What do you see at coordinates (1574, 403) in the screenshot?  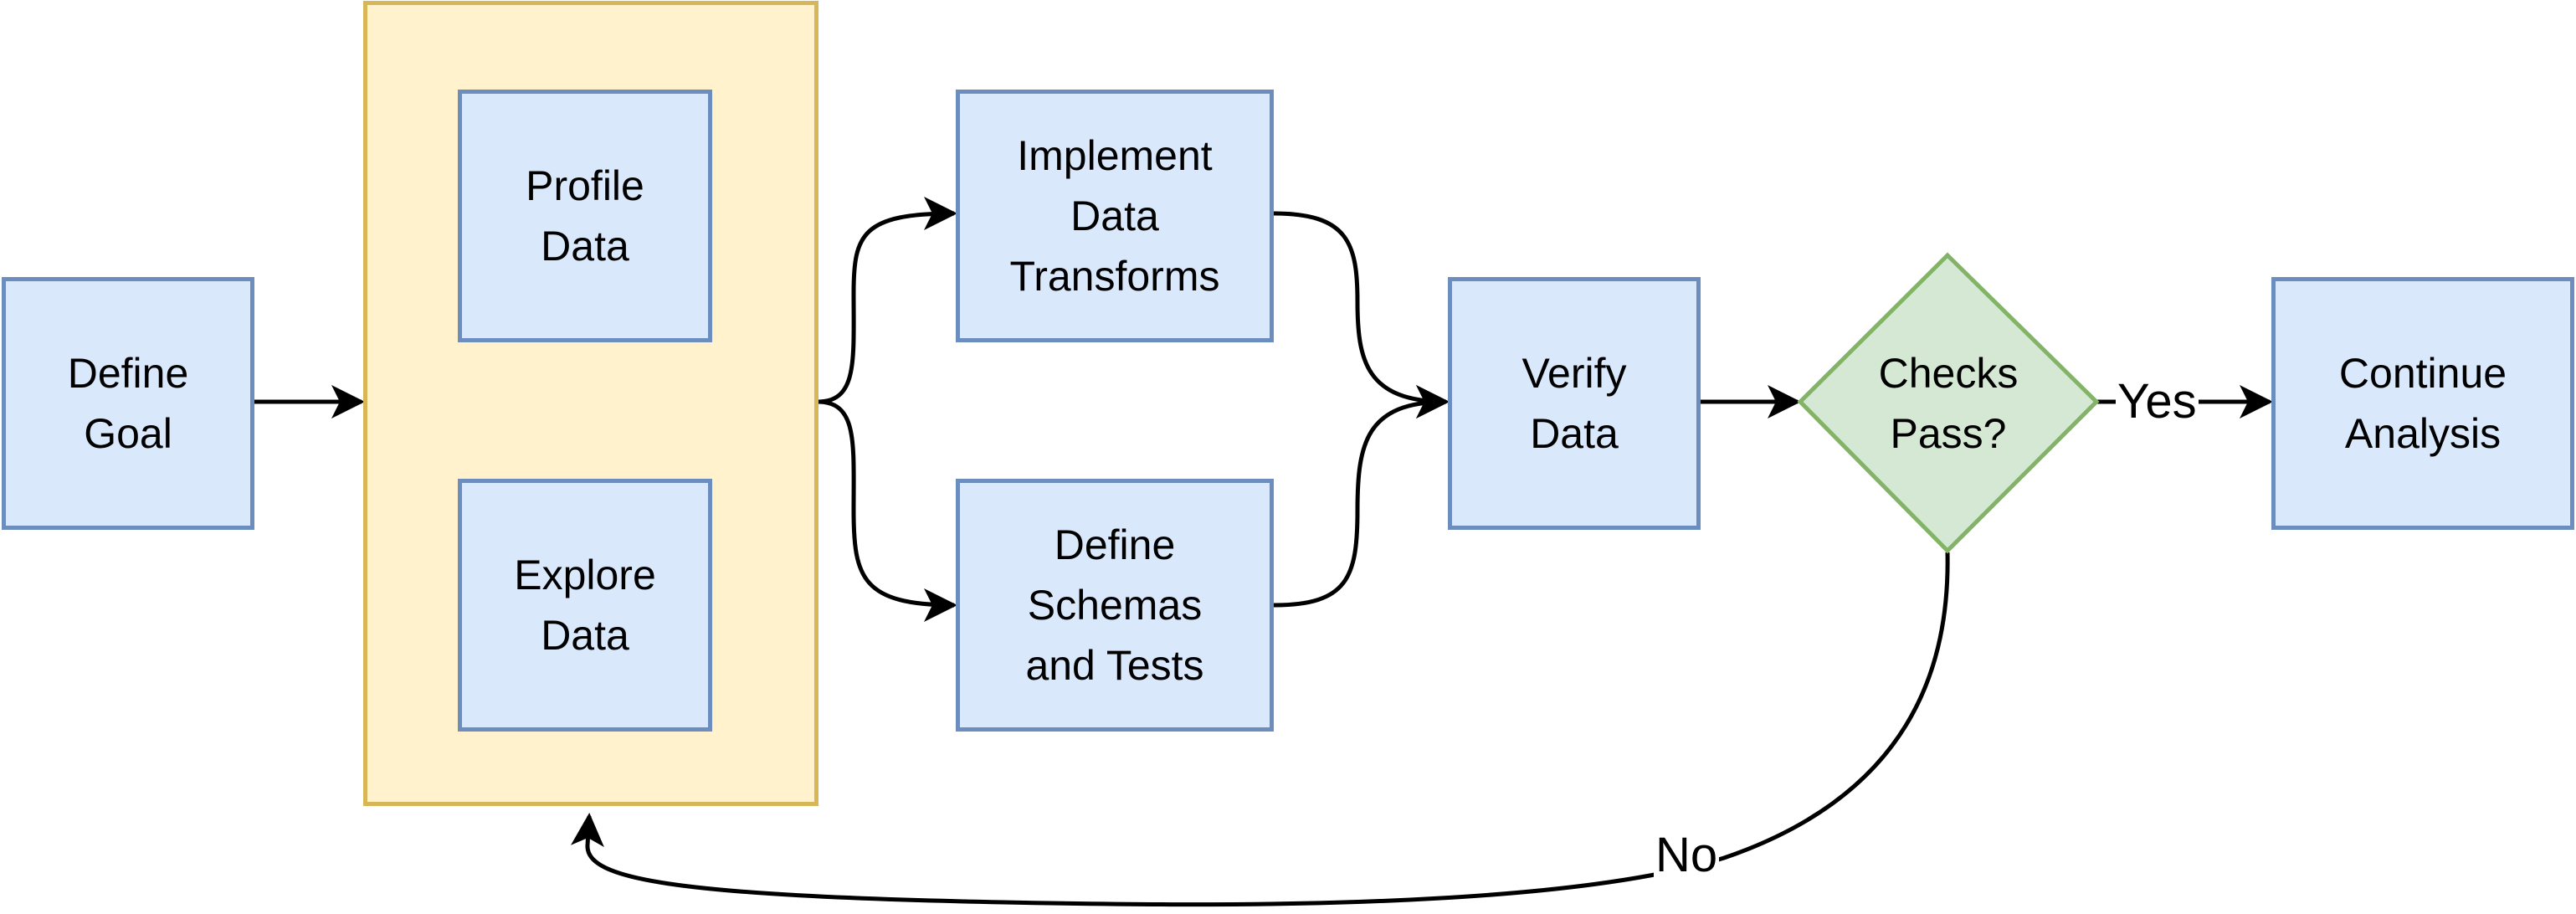 I see `verify-data-node: Verify Data` at bounding box center [1574, 403].